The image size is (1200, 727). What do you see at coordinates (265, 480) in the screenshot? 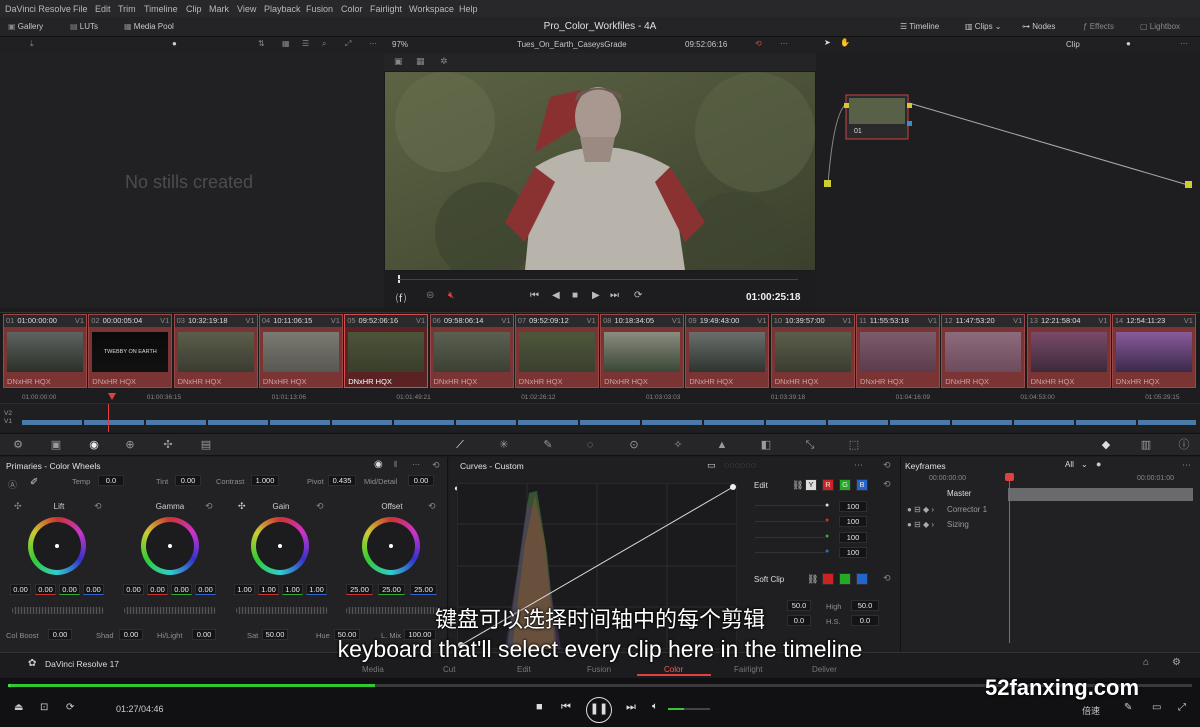
I see `contrast-value: 1.000` at bounding box center [265, 480].